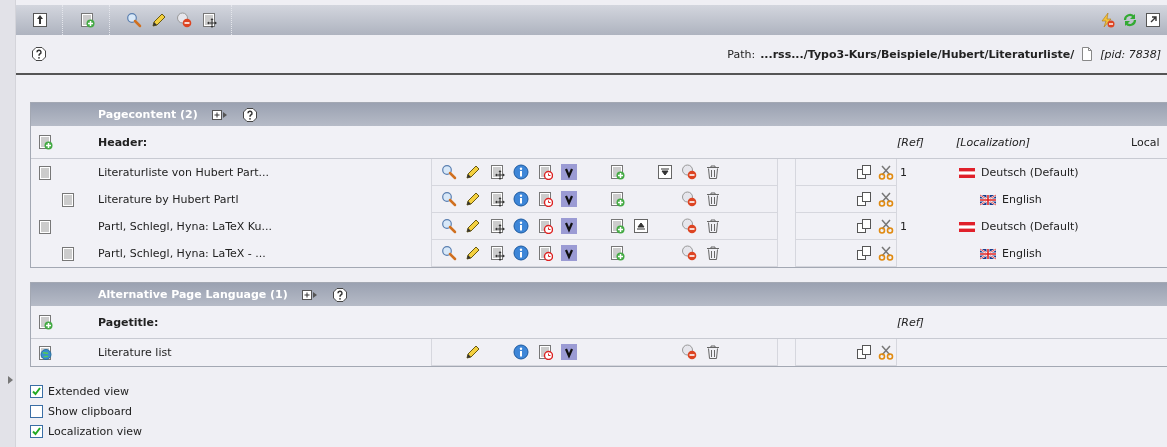 The image size is (1167, 447). Describe the element at coordinates (264, 199) in the screenshot. I see `record-title: Literature by Hubert Partl` at that location.